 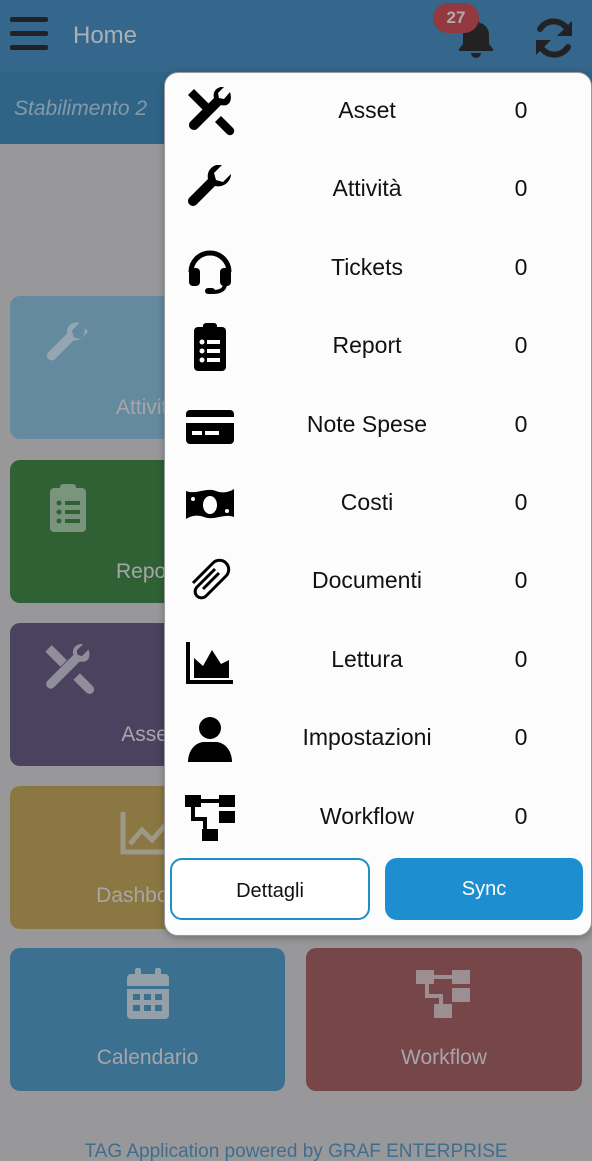 I want to click on details-button: Dettagli, so click(x=270, y=889).